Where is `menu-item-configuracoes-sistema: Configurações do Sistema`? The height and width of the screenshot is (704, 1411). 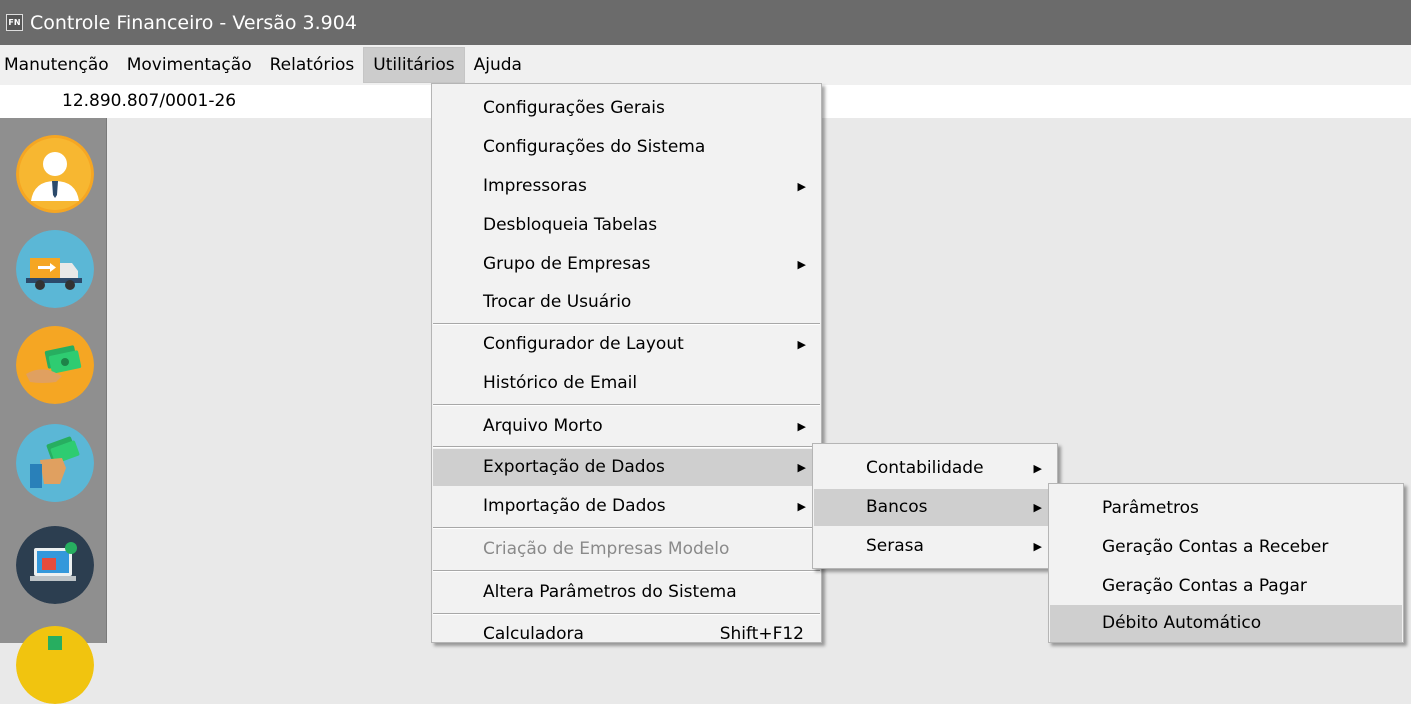 menu-item-configuracoes-sistema: Configurações do Sistema is located at coordinates (626, 147).